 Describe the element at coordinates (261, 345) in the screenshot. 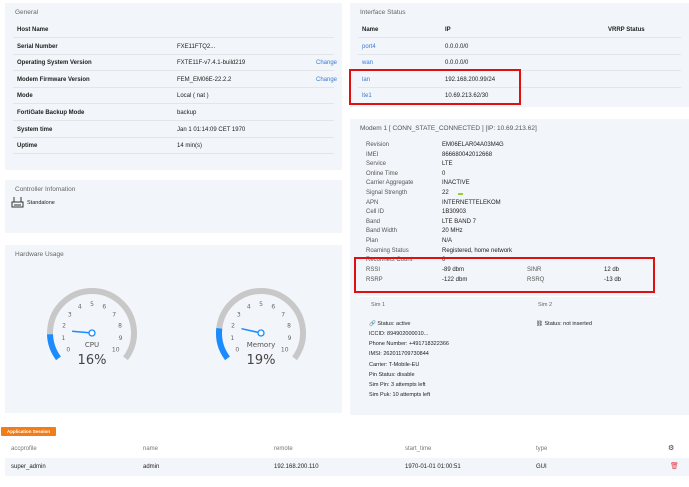

I see `gauge-label: Memory` at that location.